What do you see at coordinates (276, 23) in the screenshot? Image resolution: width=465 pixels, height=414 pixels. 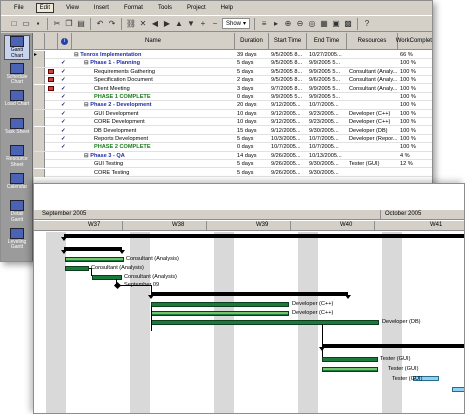 I see `goto-task-icon: ▸` at bounding box center [276, 23].